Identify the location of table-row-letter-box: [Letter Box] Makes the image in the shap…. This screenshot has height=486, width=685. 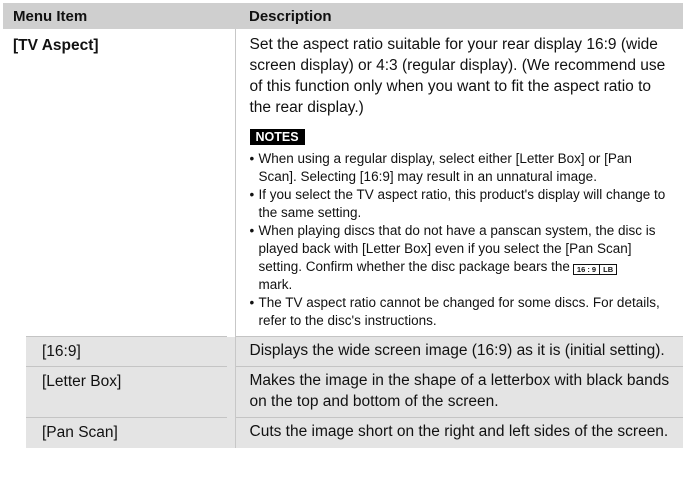
(343, 391).